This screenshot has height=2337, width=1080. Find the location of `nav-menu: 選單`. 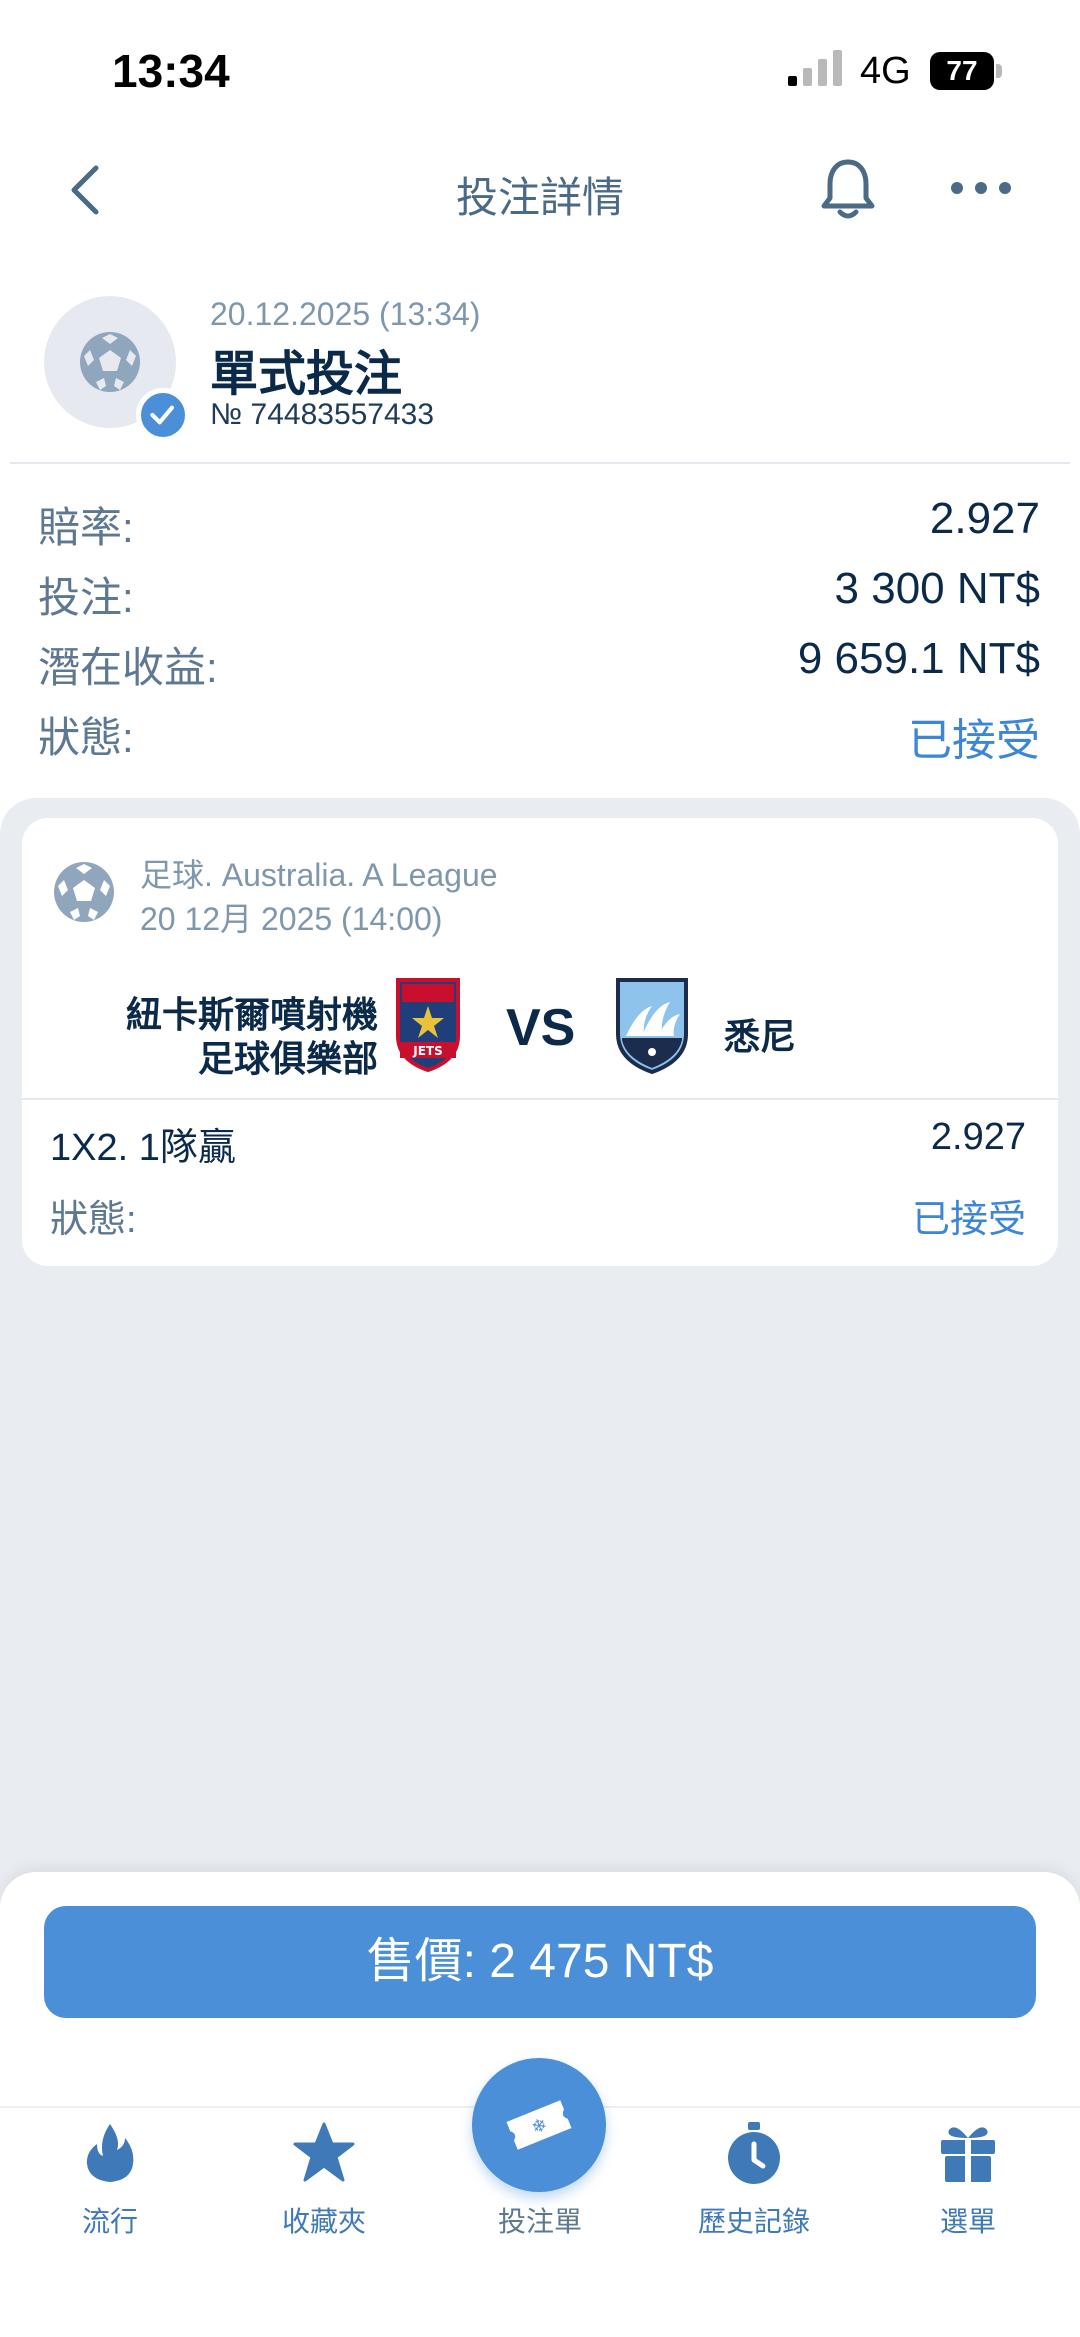

nav-menu: 選單 is located at coordinates (968, 2180).